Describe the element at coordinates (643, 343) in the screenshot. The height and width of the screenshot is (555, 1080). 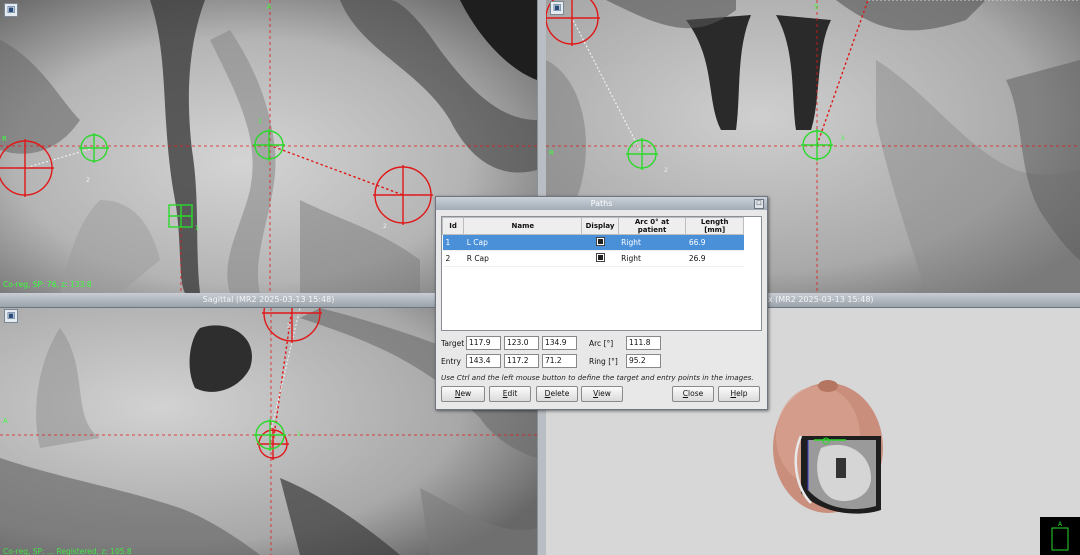
I see `arc-field: 111.8` at that location.